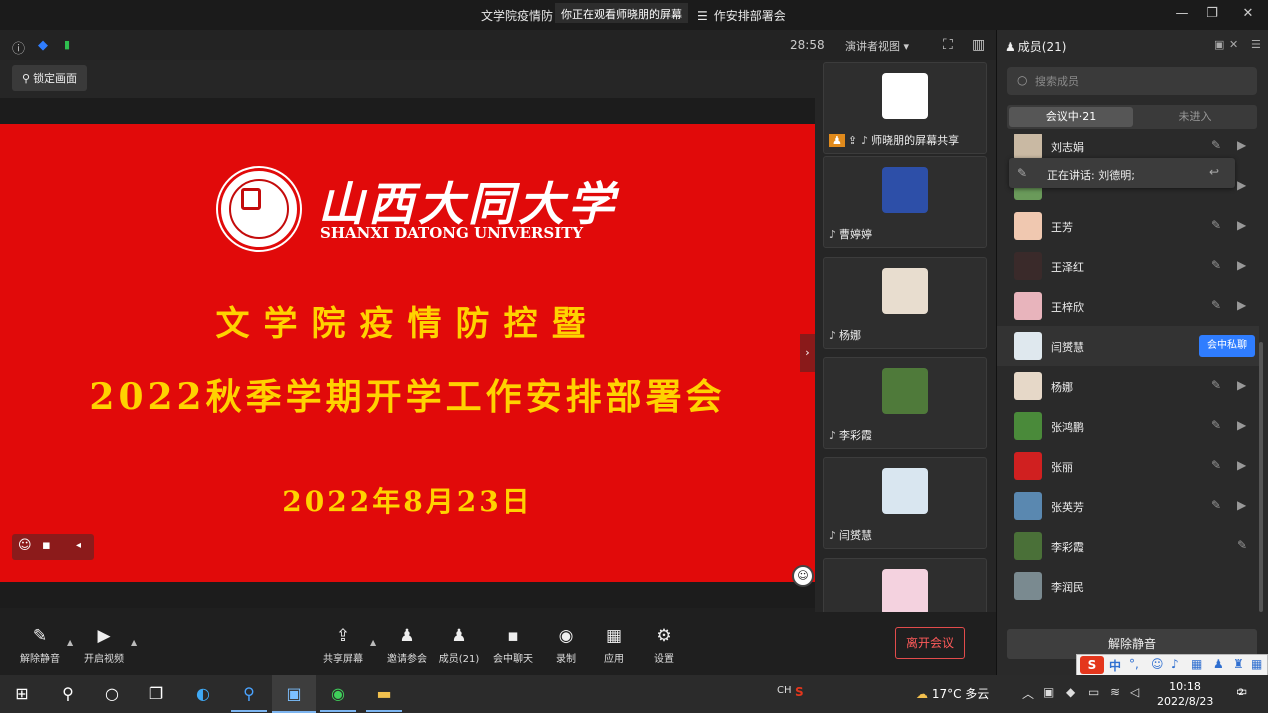  I want to click on invite-button: ♟ 邀请参会, so click(407, 645).